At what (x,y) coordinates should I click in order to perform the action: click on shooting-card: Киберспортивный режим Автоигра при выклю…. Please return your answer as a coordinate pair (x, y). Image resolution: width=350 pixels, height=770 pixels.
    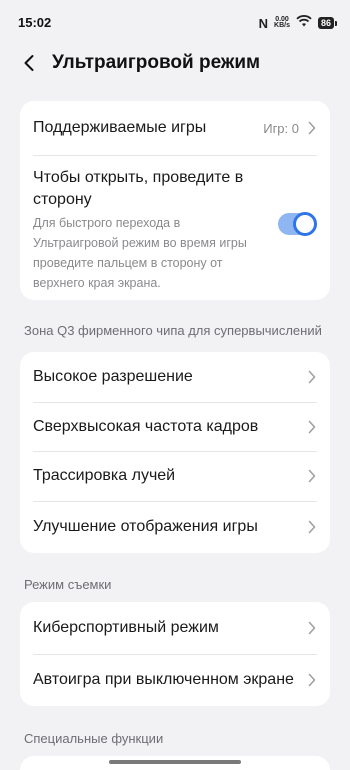
    Looking at the image, I should click on (175, 654).